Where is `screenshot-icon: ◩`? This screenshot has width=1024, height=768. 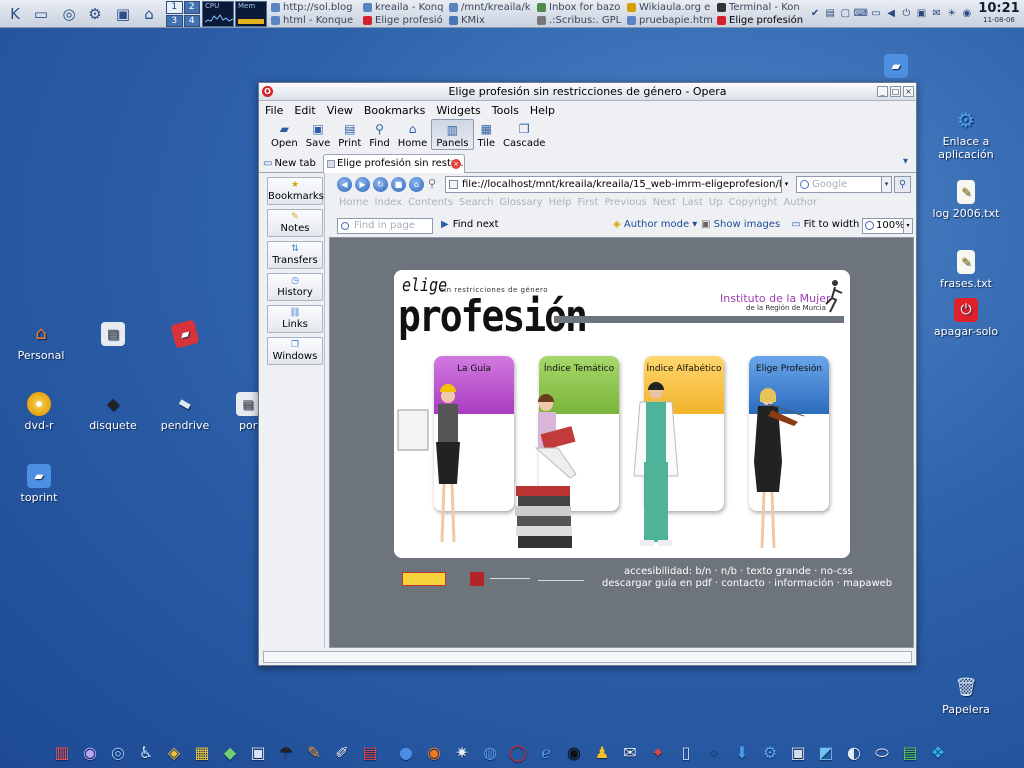 screenshot-icon: ◩ is located at coordinates (826, 753).